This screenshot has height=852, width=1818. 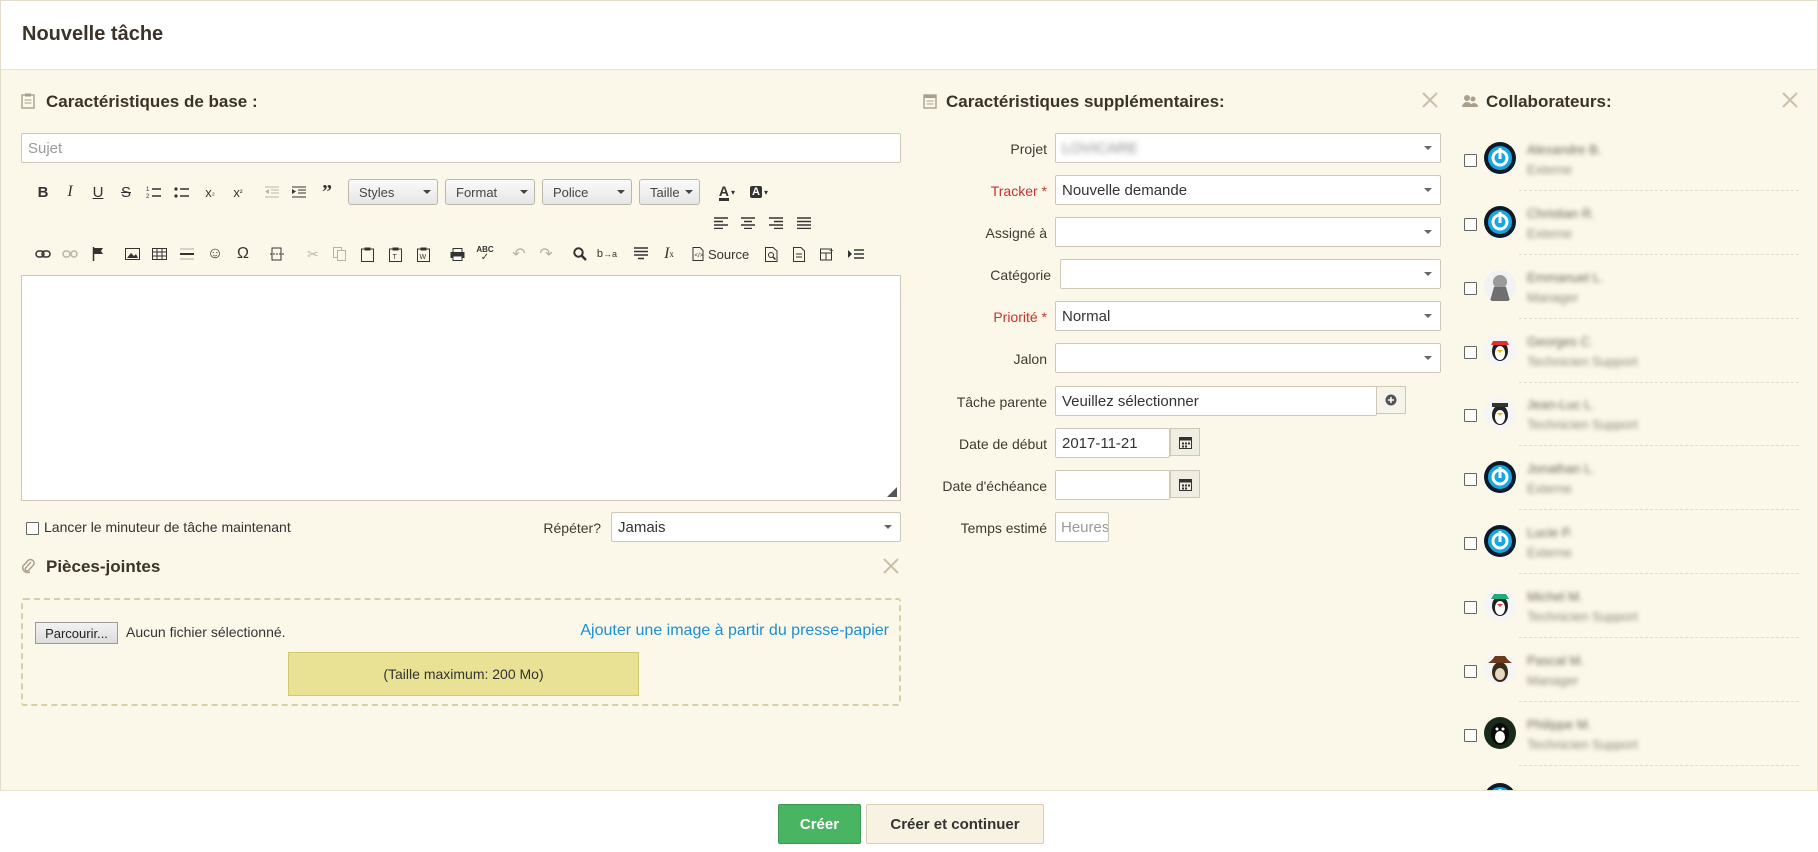 What do you see at coordinates (955, 824) in the screenshot?
I see `create-continue-button: Créer et continuer` at bounding box center [955, 824].